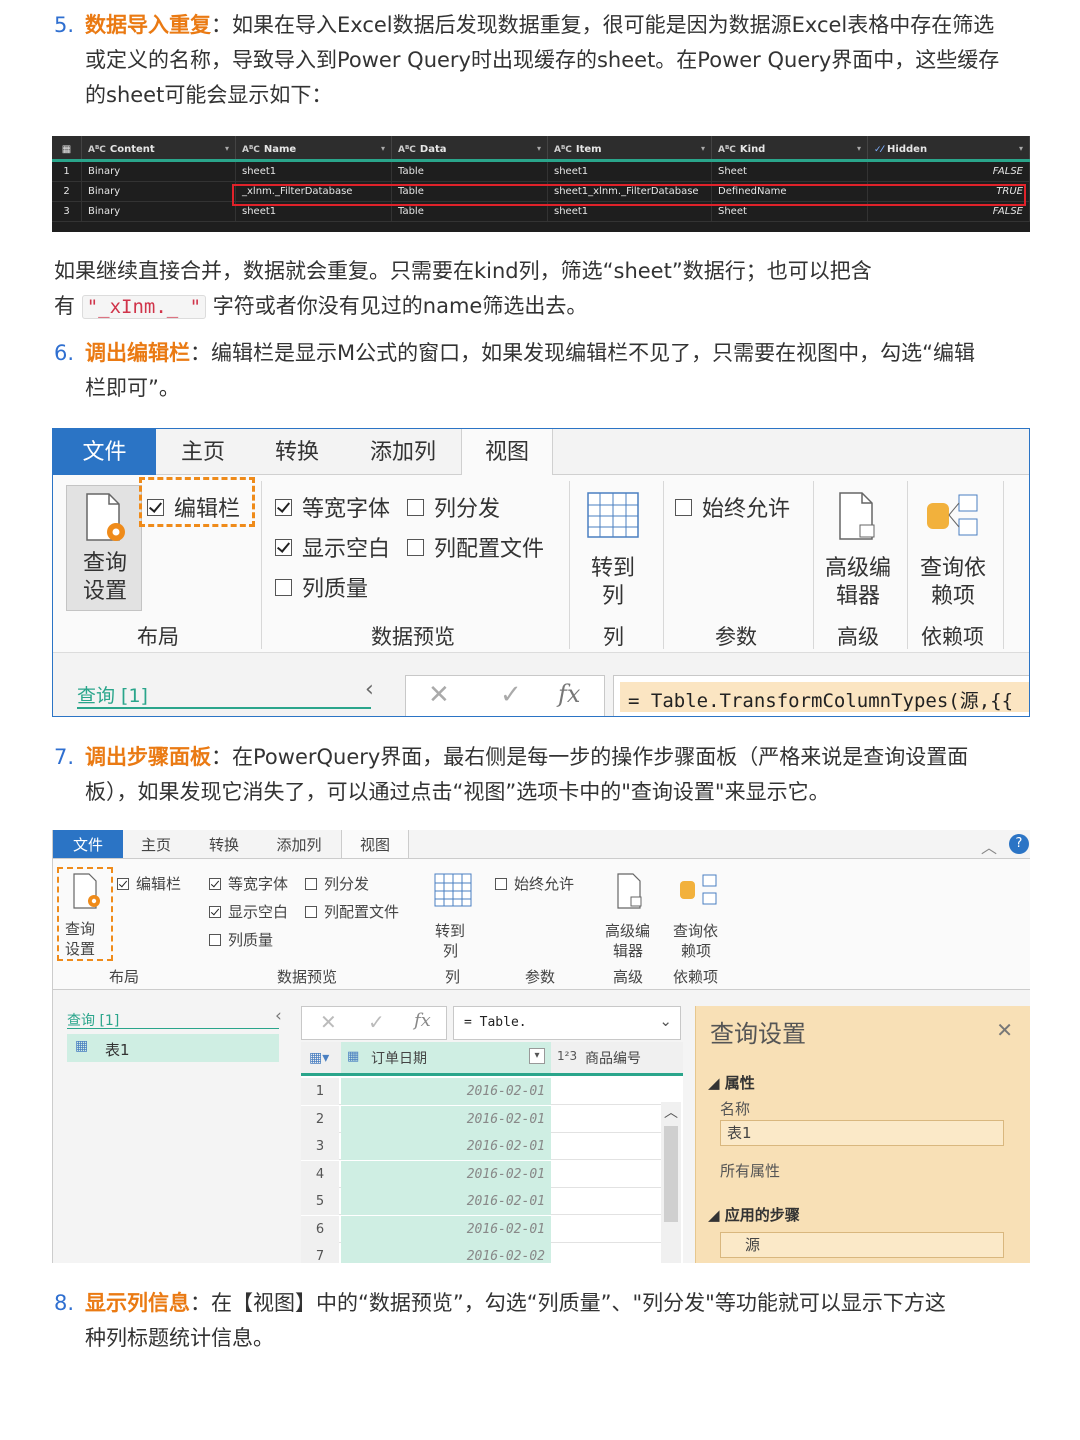 Image resolution: width=1080 pixels, height=1440 pixels. I want to click on table-row: 5 2016-02-01, so click(481, 1201).